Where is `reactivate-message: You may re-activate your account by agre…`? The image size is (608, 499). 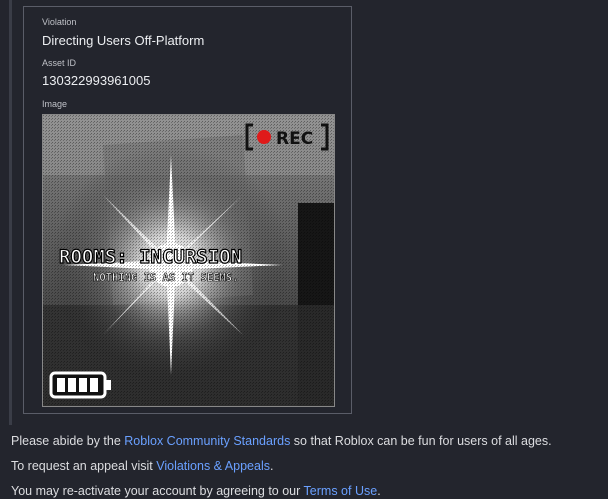
reactivate-message: You may re-activate your account by agre… is located at coordinates (196, 491).